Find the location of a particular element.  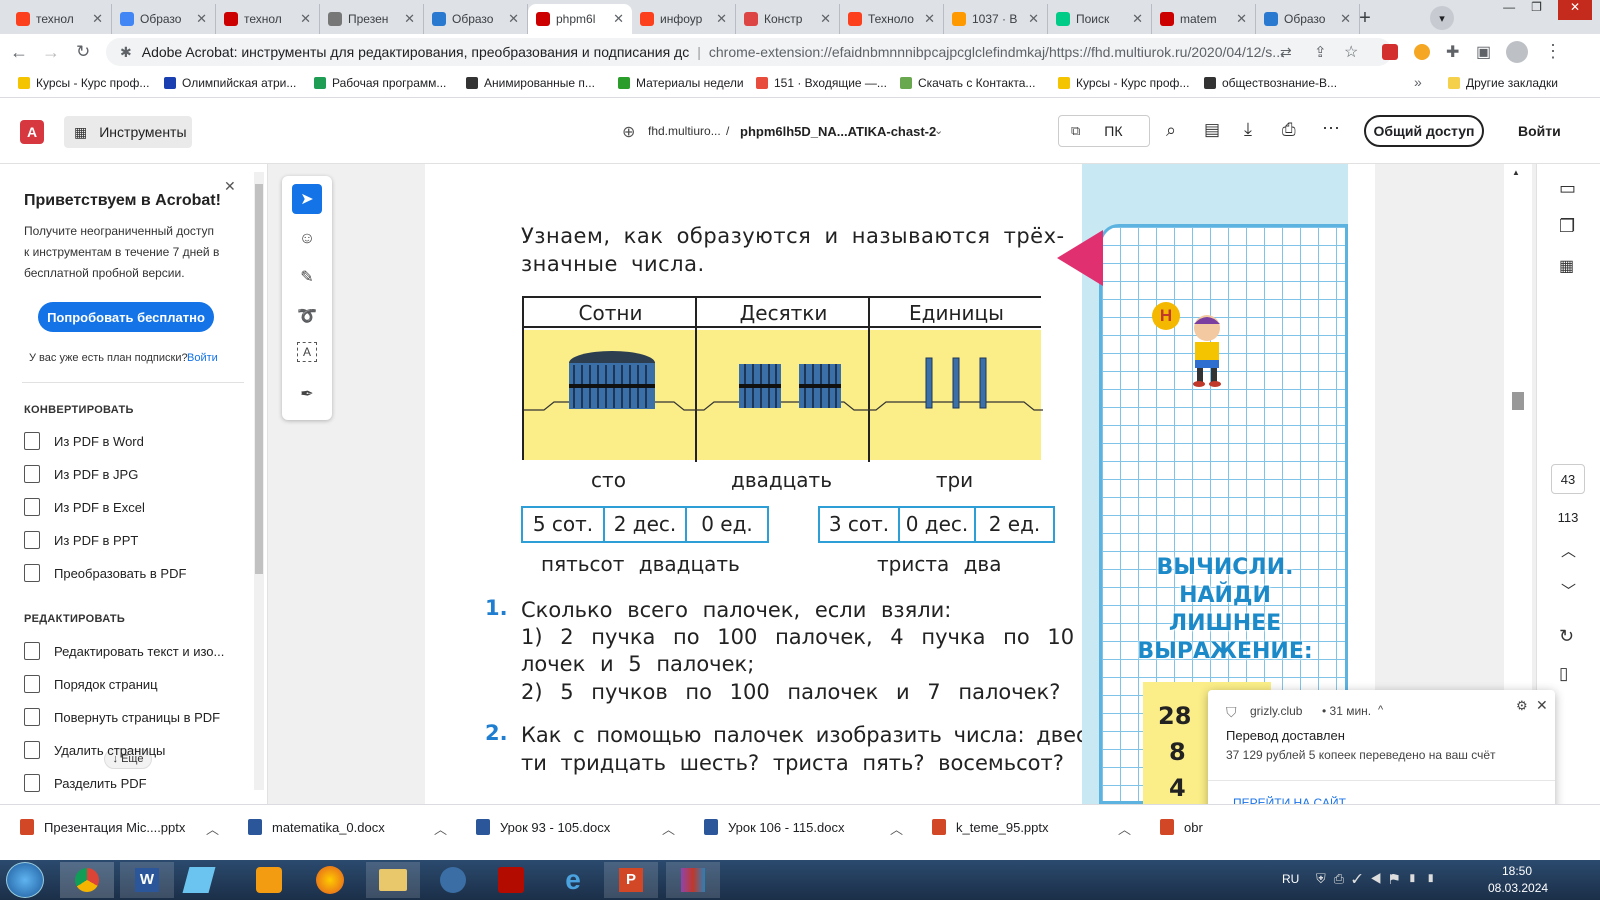

new-tab-button: + is located at coordinates (1365, 18).